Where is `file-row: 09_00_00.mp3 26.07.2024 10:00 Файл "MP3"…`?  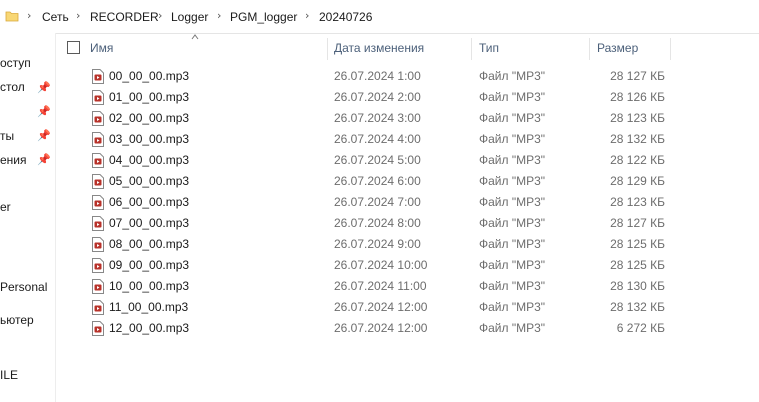 file-row: 09_00_00.mp3 26.07.2024 10:00 Файл "MP3"… is located at coordinates (379, 265).